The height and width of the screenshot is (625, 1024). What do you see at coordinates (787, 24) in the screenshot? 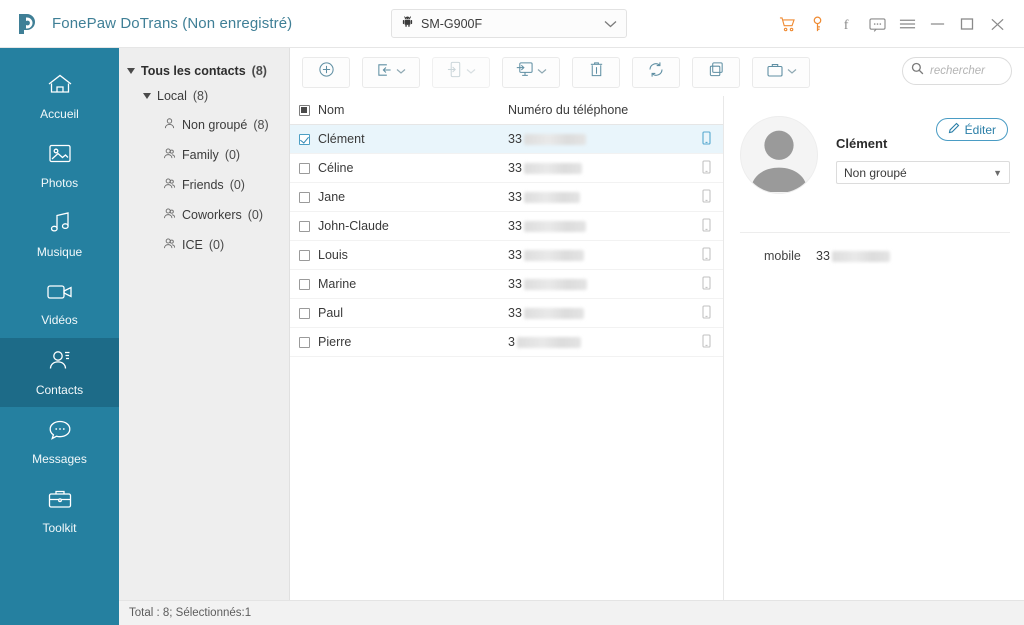
I see `cart-icon` at bounding box center [787, 24].